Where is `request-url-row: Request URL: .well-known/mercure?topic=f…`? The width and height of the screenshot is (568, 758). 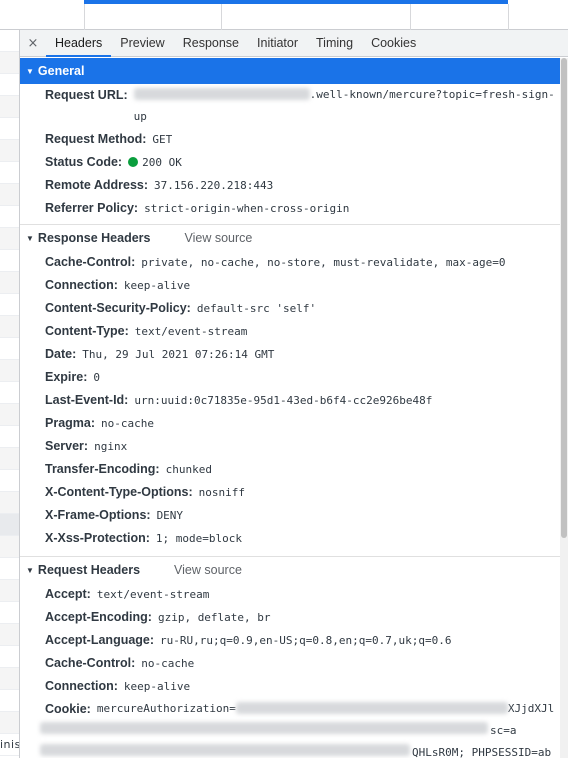
request-url-row: Request URL: .well-known/mercure?topic=f… is located at coordinates (290, 106).